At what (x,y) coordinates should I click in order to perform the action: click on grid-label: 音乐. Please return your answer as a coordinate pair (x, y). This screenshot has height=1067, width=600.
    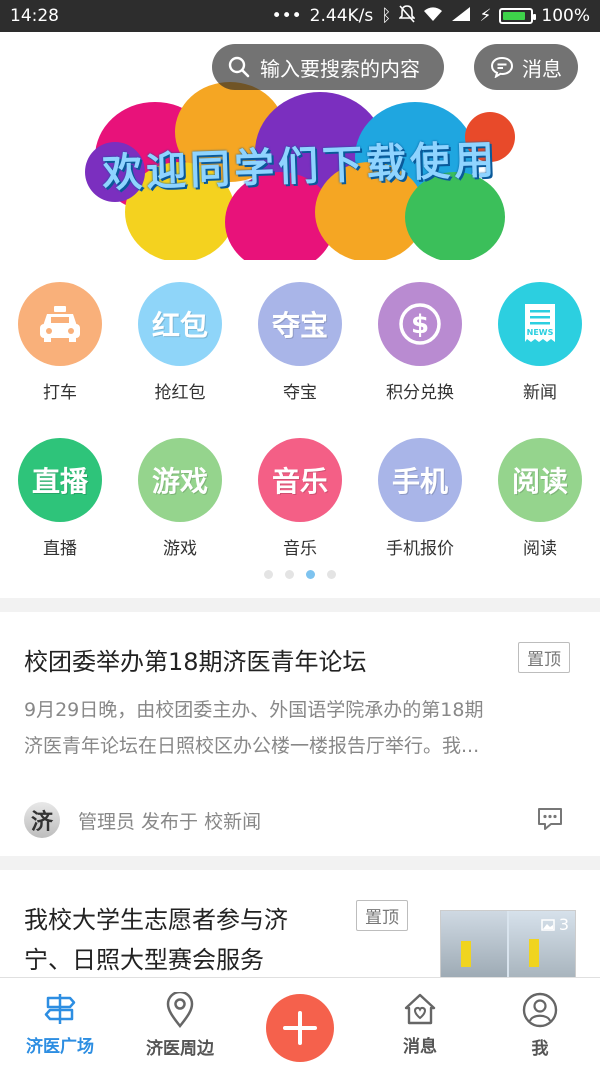
    Looking at the image, I should click on (300, 549).